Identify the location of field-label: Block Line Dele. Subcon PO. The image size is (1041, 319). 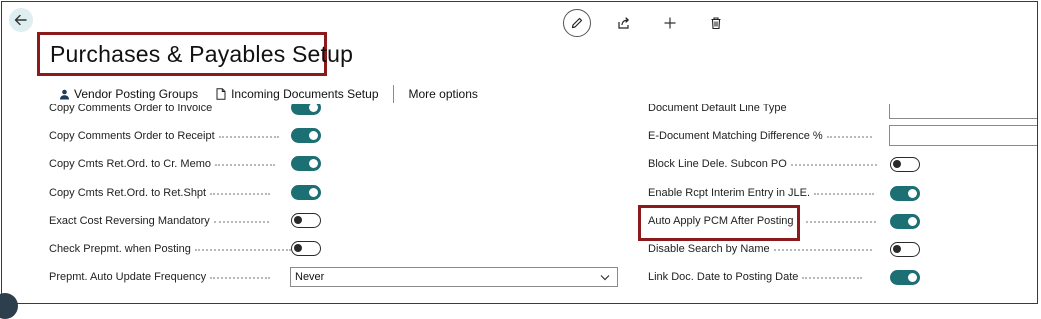
(717, 164).